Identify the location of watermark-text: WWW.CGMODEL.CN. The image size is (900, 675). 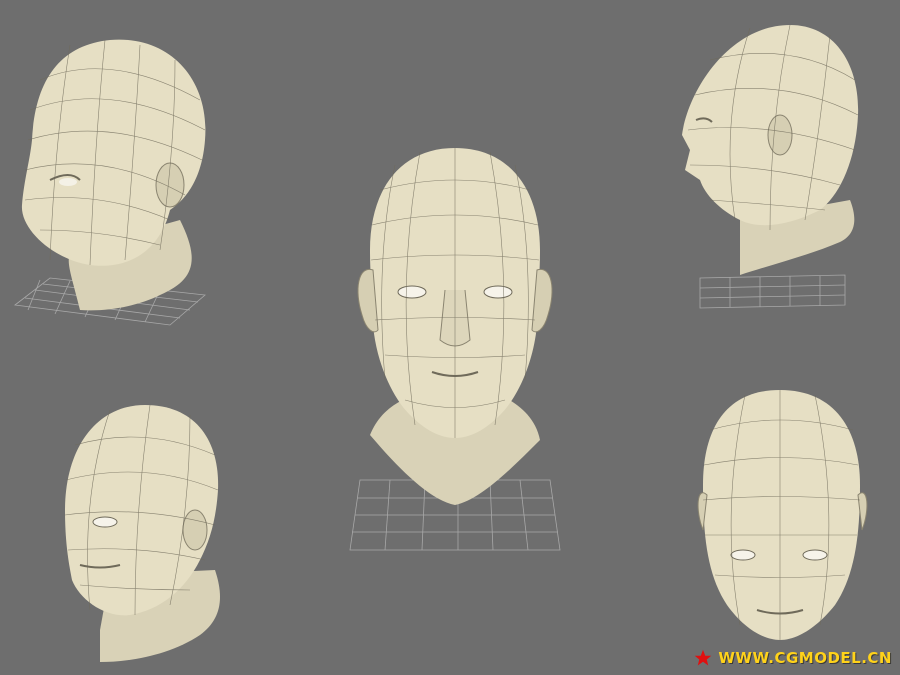
(805, 658).